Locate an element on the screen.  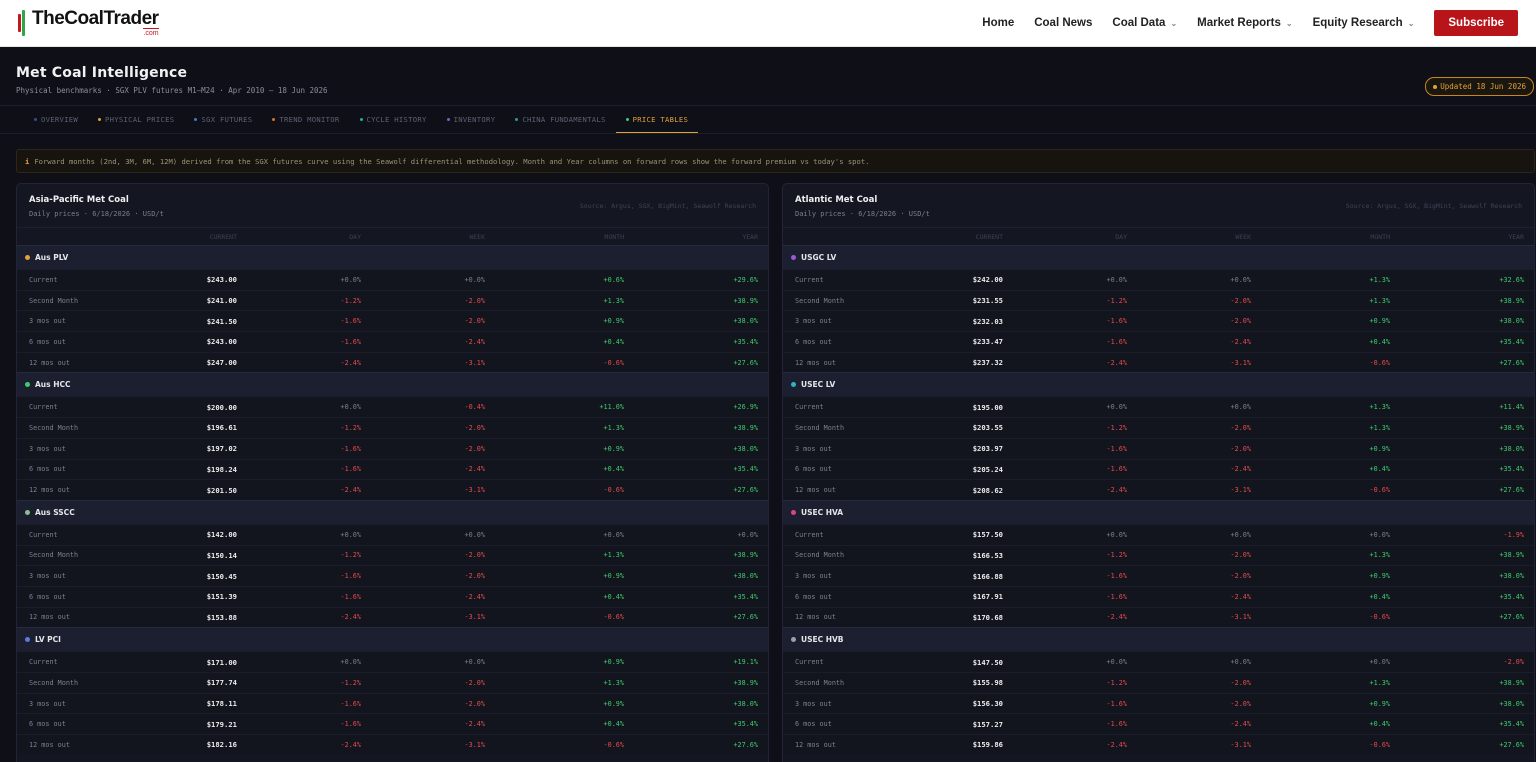
cell-month: +0.0% is located at coordinates (1379, 534).